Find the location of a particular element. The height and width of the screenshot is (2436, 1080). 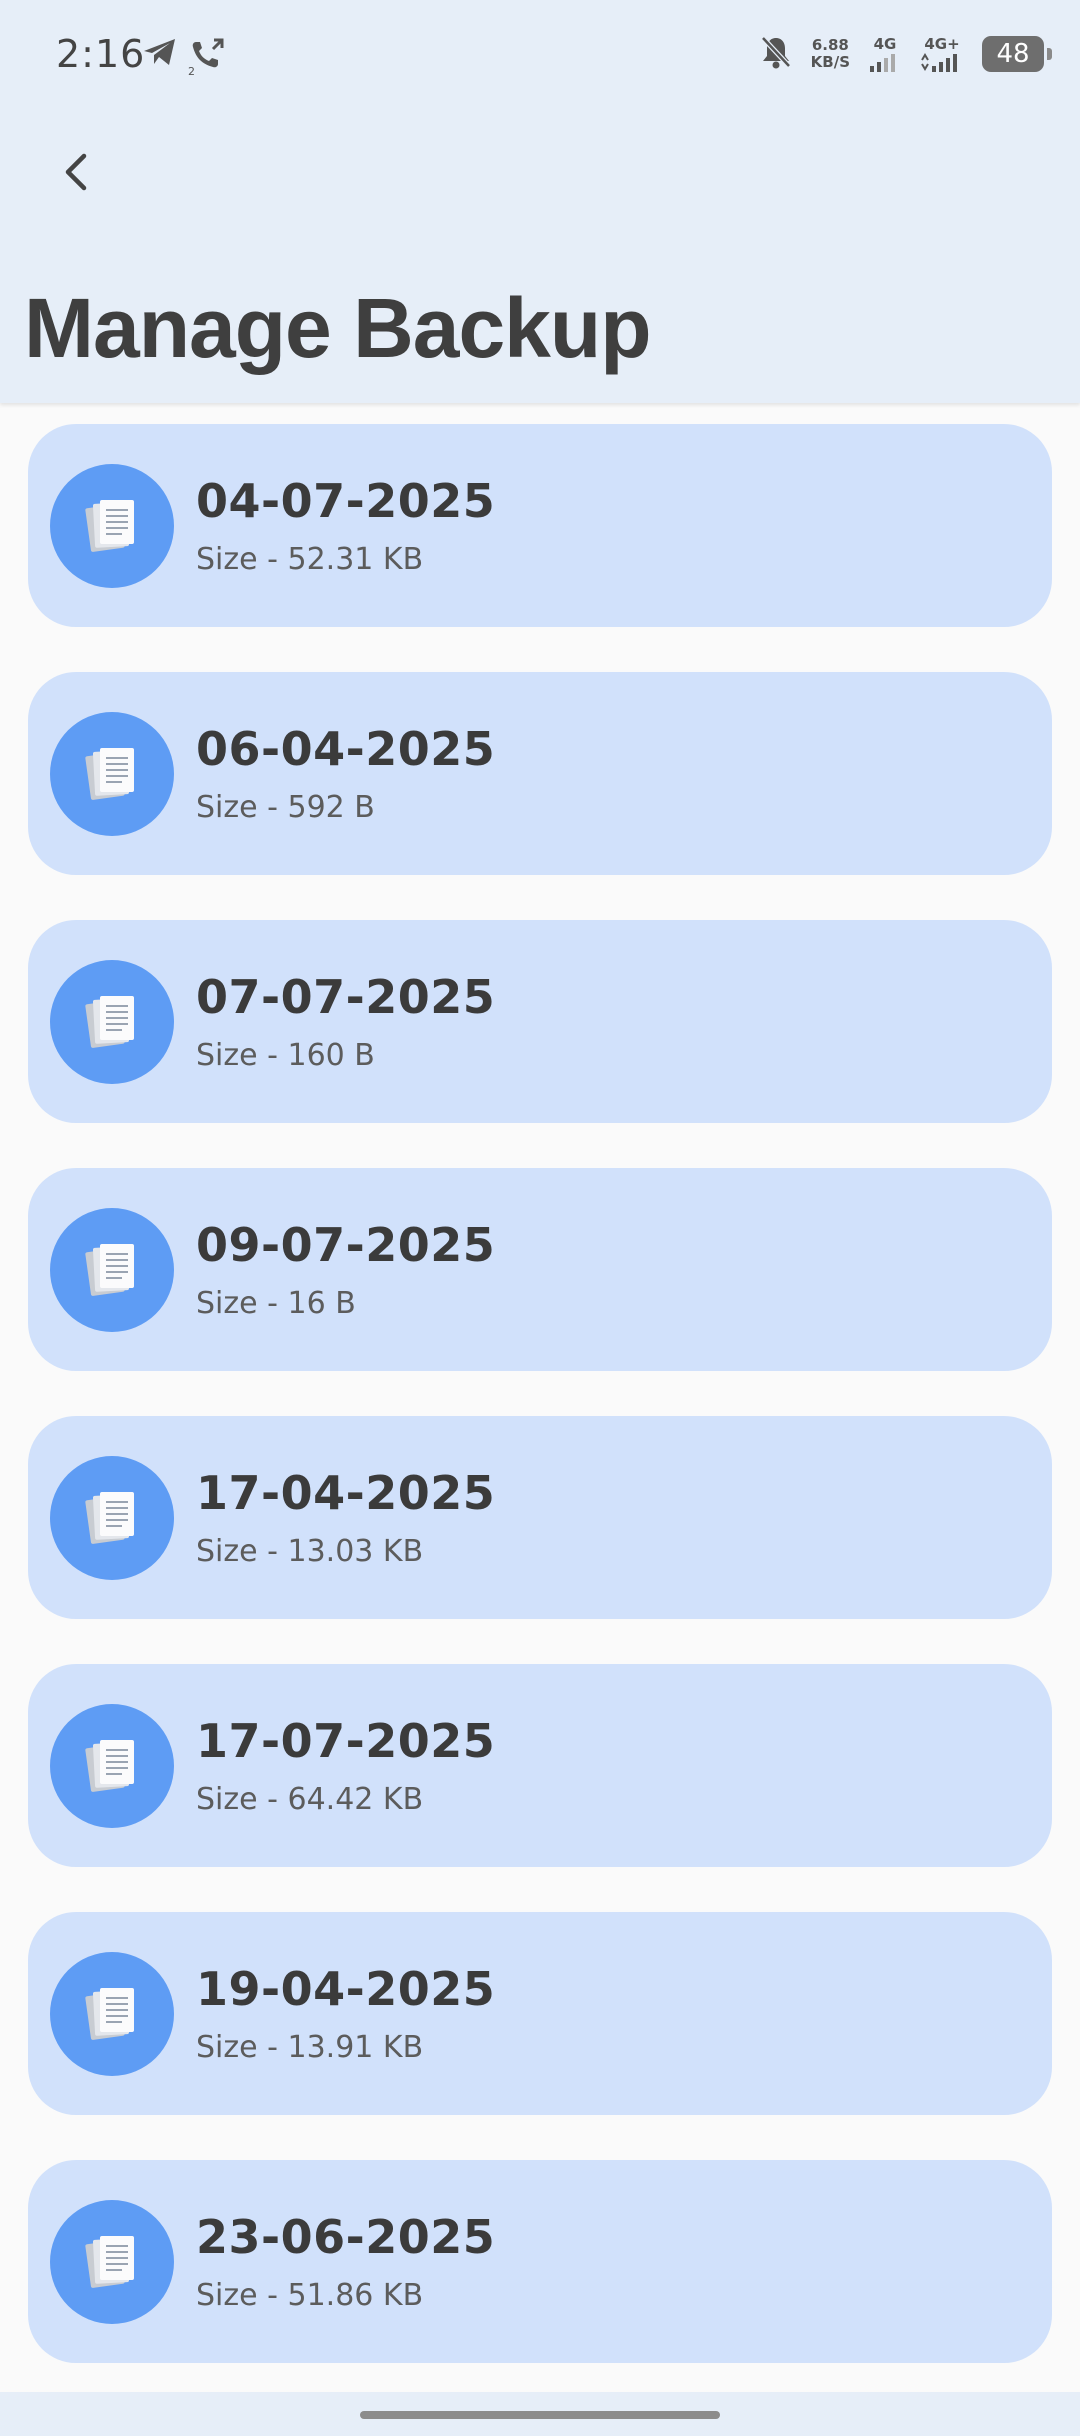

network-speed-unit: KB/S is located at coordinates (830, 62).